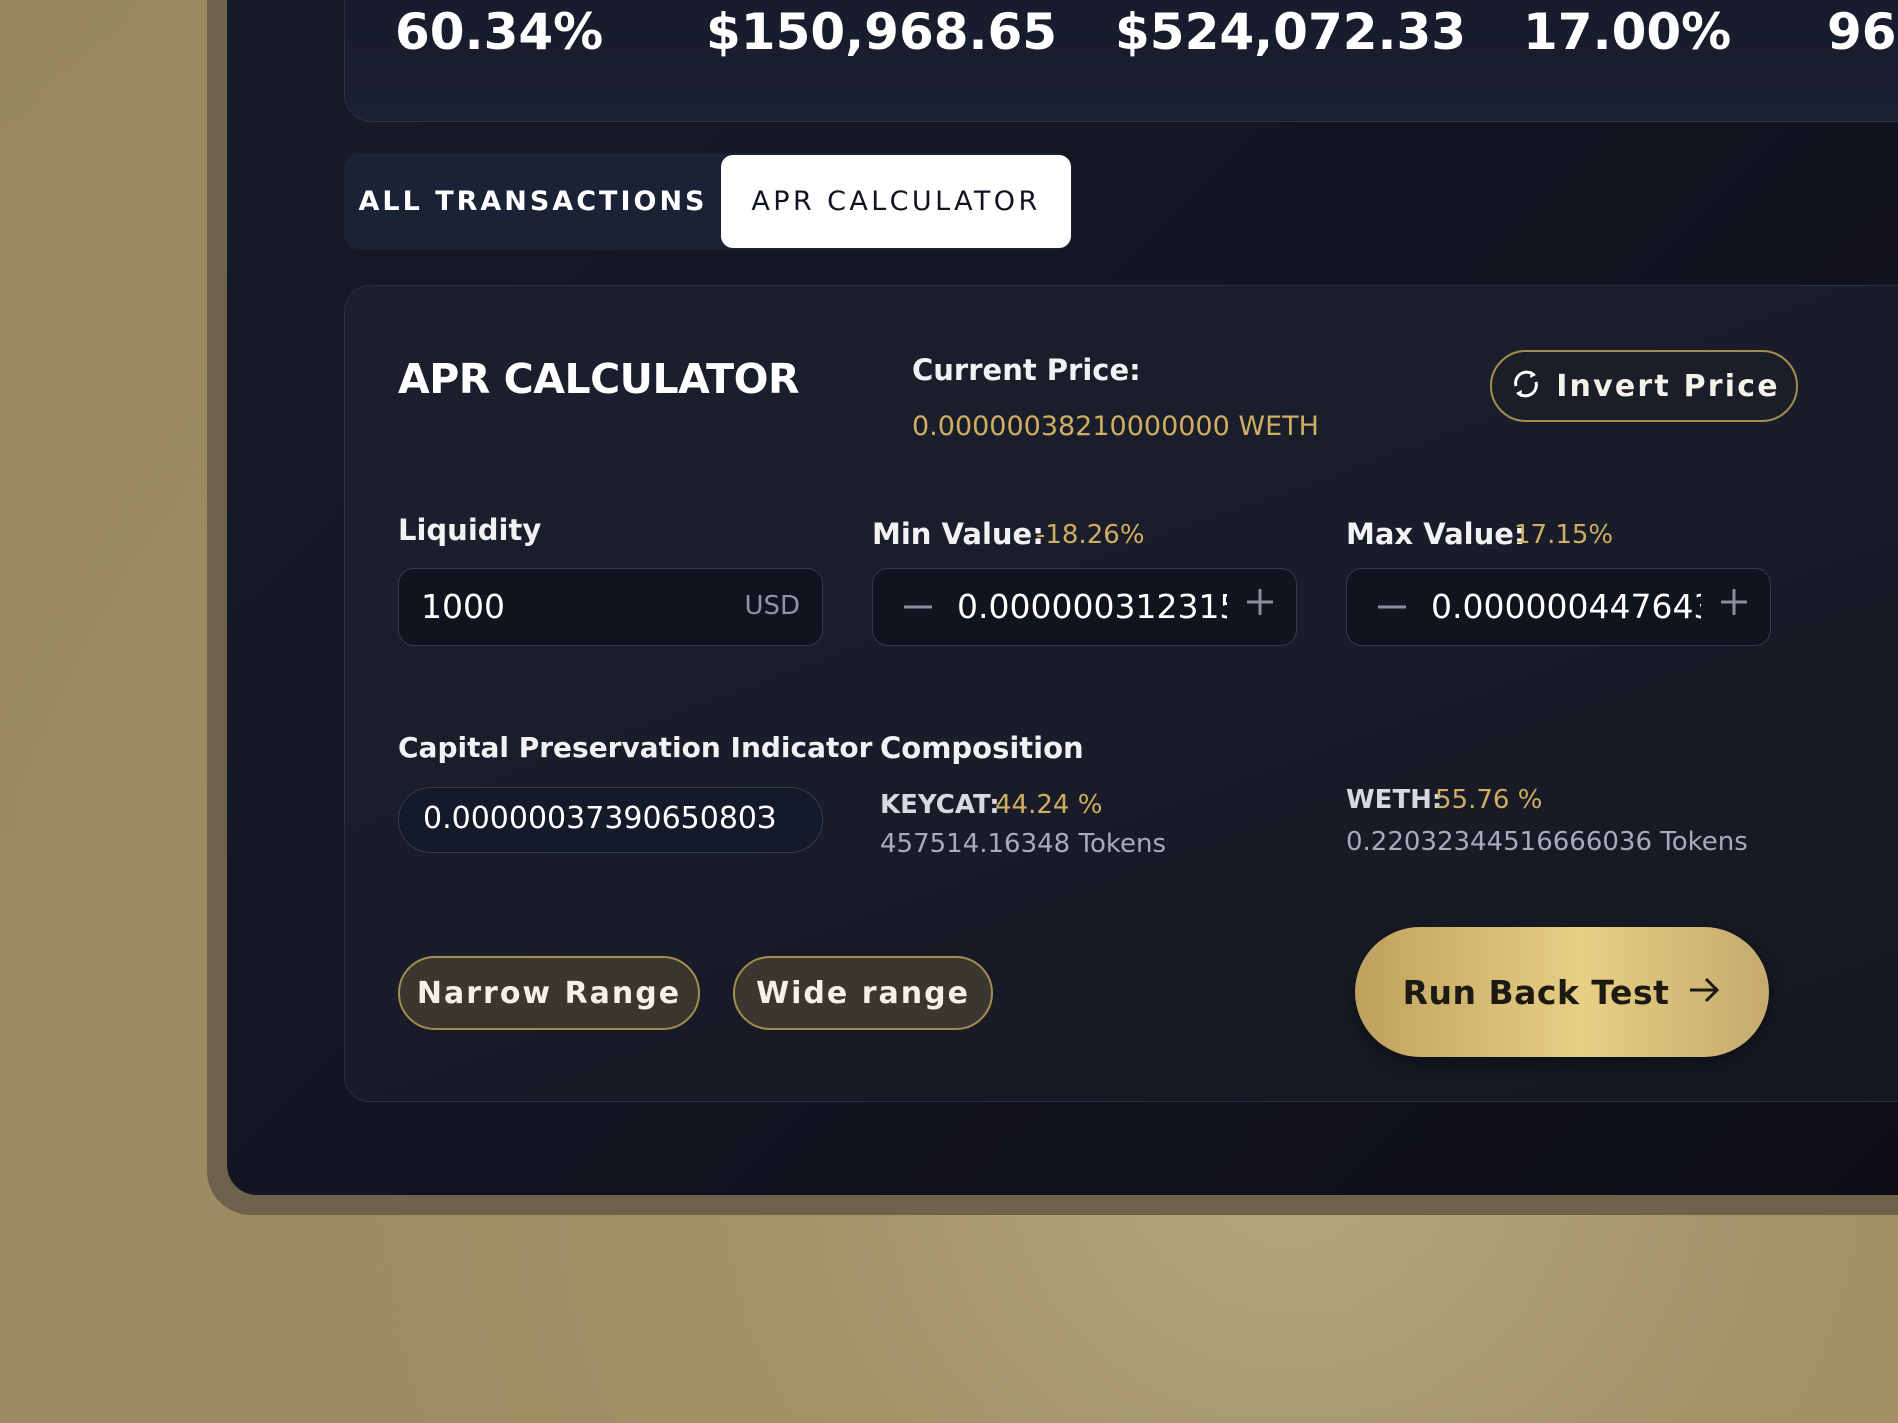  I want to click on capital-preservation-field: 0.0000003739065080З, so click(610, 820).